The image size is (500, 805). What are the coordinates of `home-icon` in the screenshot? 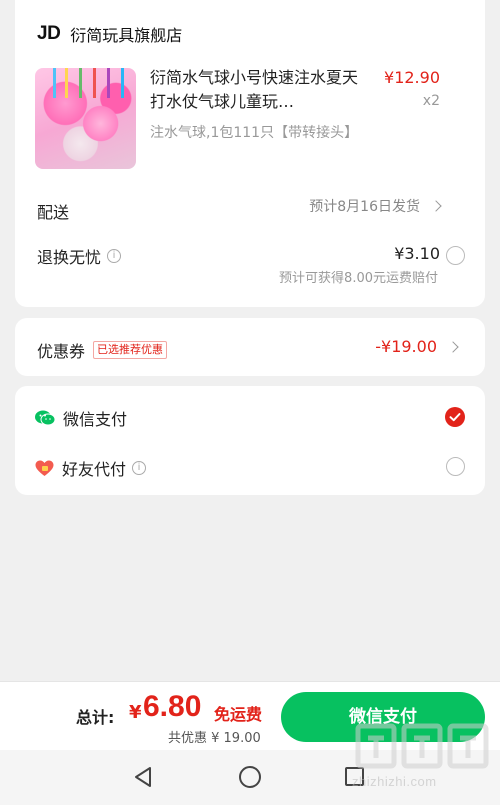 It's located at (250, 777).